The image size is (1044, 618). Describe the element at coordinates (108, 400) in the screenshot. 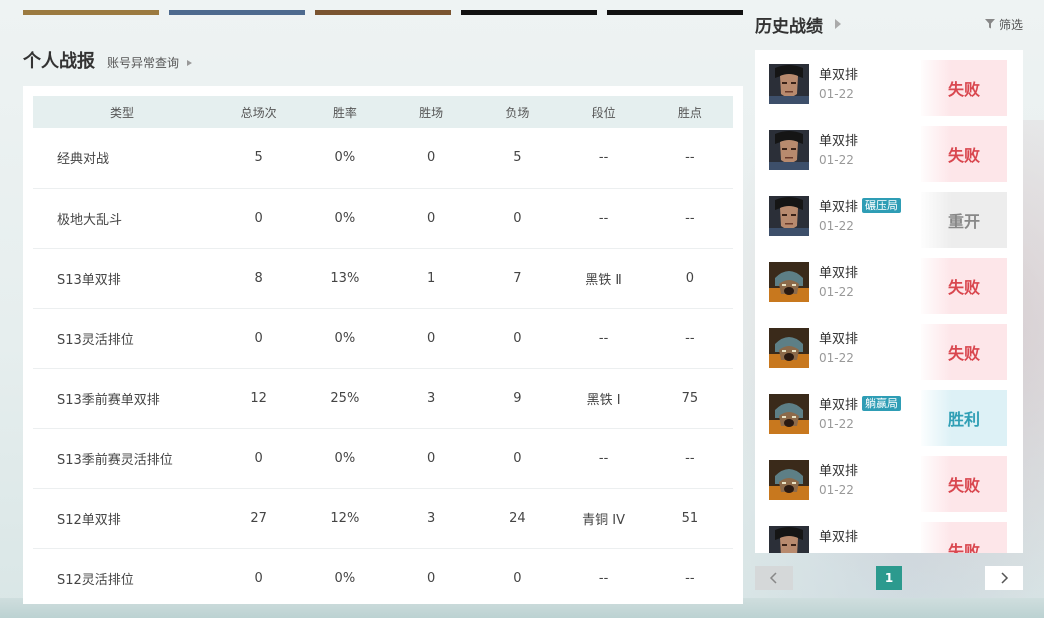

I see `cell-type: S13季前赛单双排` at that location.